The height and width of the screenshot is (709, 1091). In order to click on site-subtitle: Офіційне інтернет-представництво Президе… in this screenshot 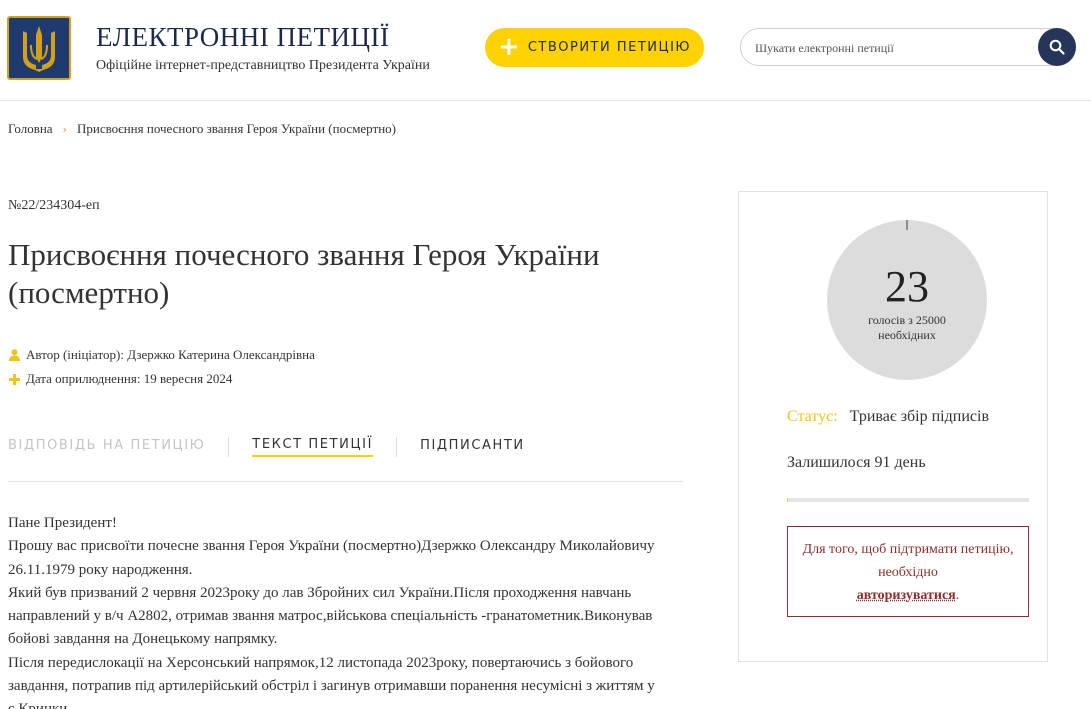, I will do `click(263, 66)`.